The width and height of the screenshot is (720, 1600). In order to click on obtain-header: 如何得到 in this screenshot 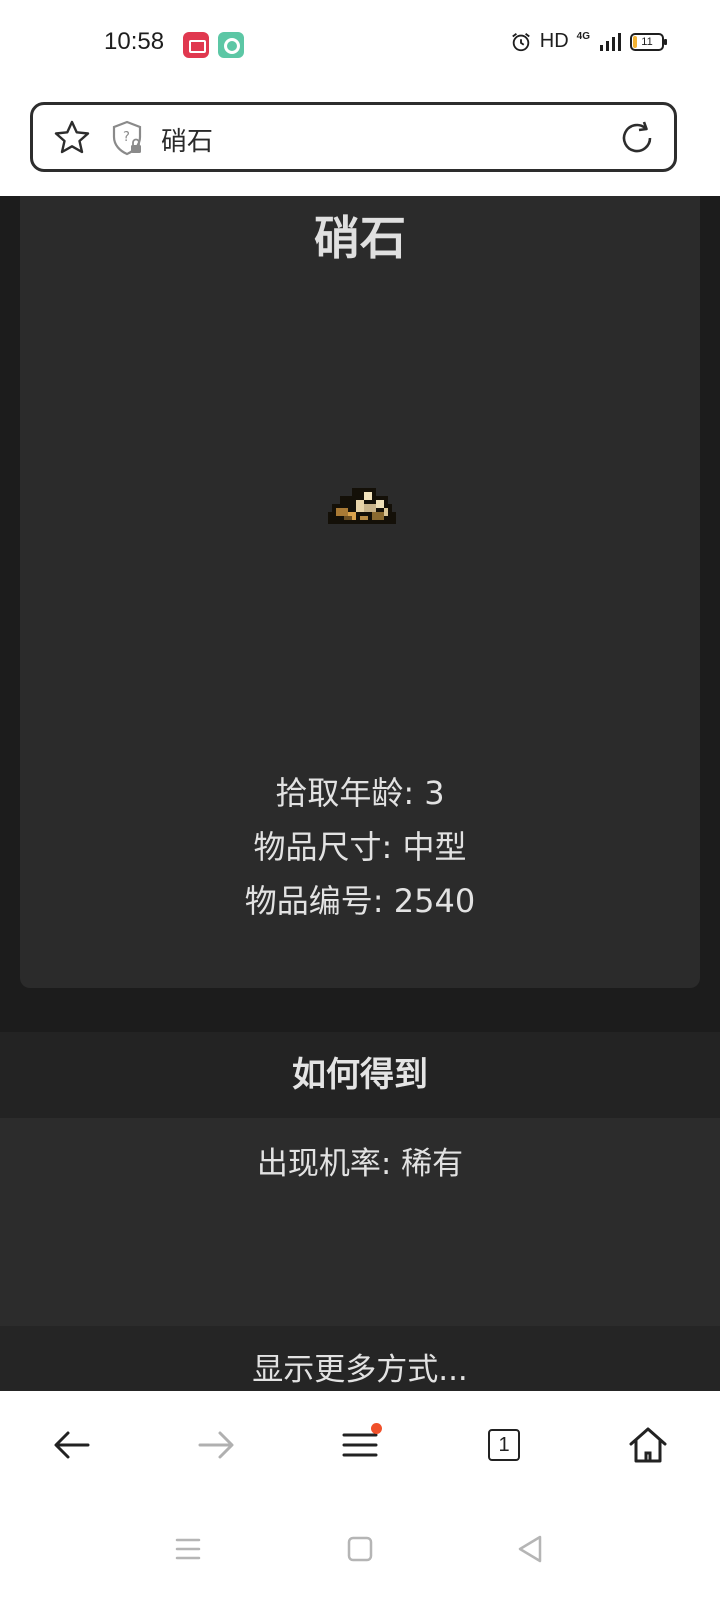, I will do `click(360, 1075)`.